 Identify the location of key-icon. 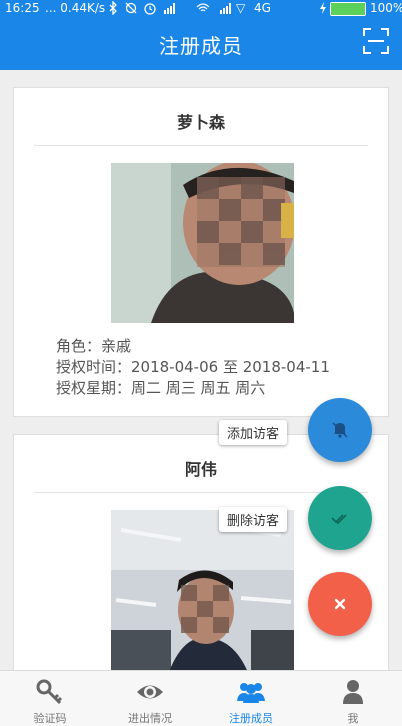
(49, 692).